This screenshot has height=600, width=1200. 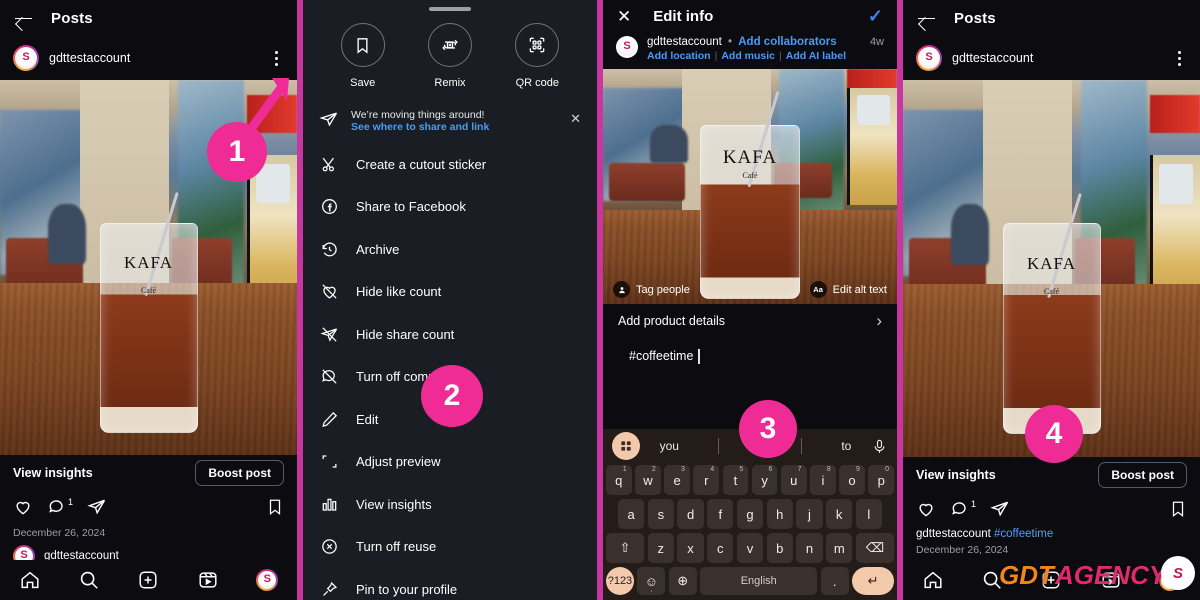 I want to click on key-r: r4, so click(x=706, y=480).